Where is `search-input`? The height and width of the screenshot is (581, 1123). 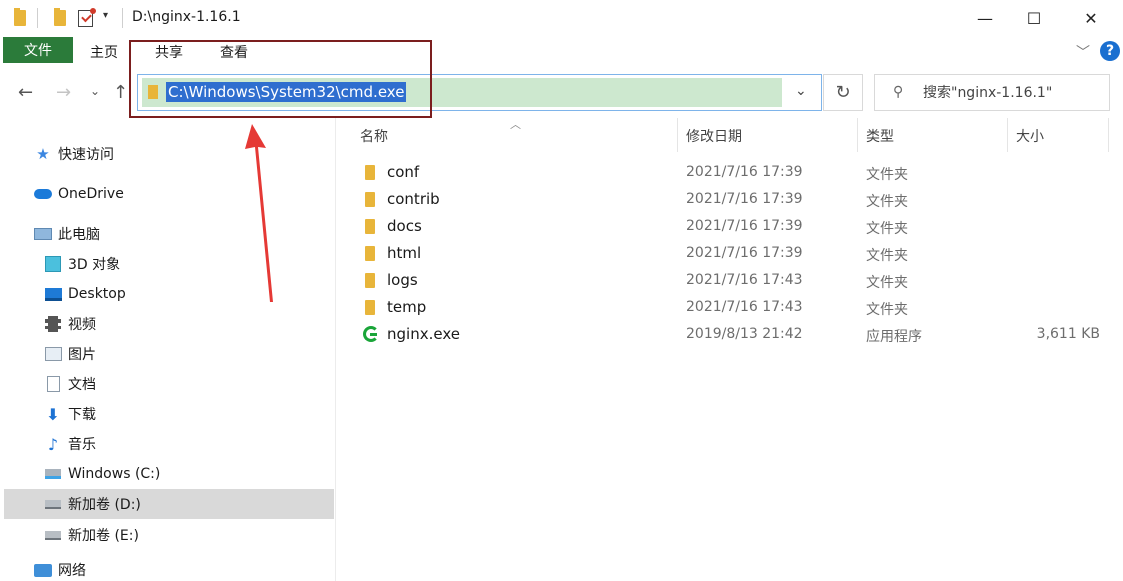
search-input is located at coordinates (1013, 93).